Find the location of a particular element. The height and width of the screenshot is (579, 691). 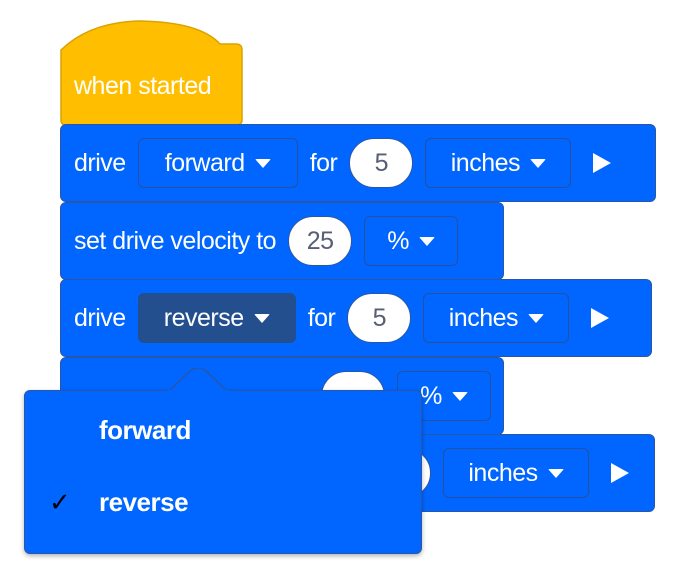

dropdown-value: reverse is located at coordinates (203, 317).